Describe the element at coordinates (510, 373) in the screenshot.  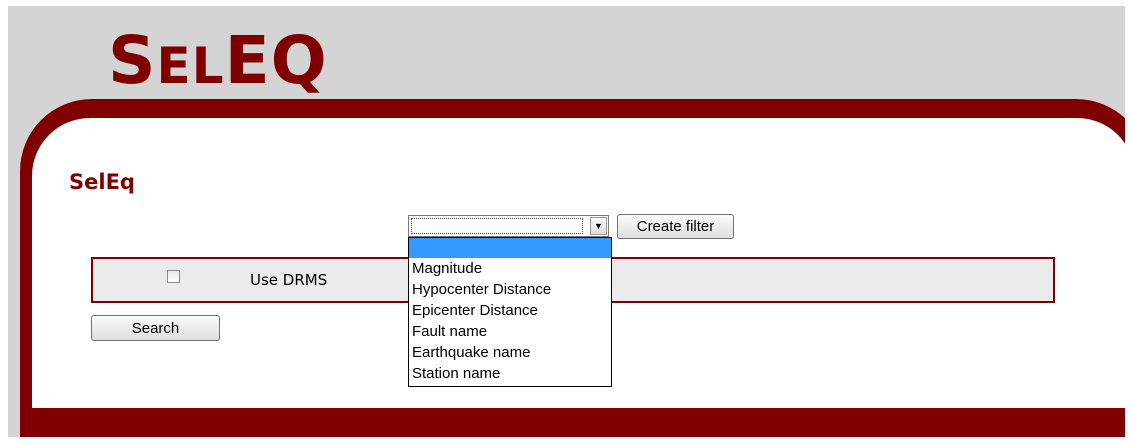
I see `dropdown-option-station-name: Station name` at that location.